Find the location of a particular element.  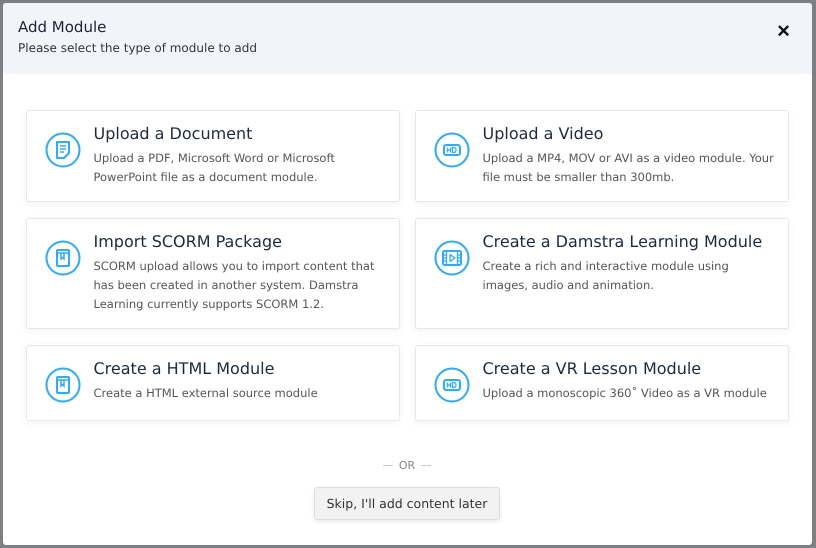

module-option-card: Create a HTML Module Create a HTML external source module is located at coordinates (213, 383).